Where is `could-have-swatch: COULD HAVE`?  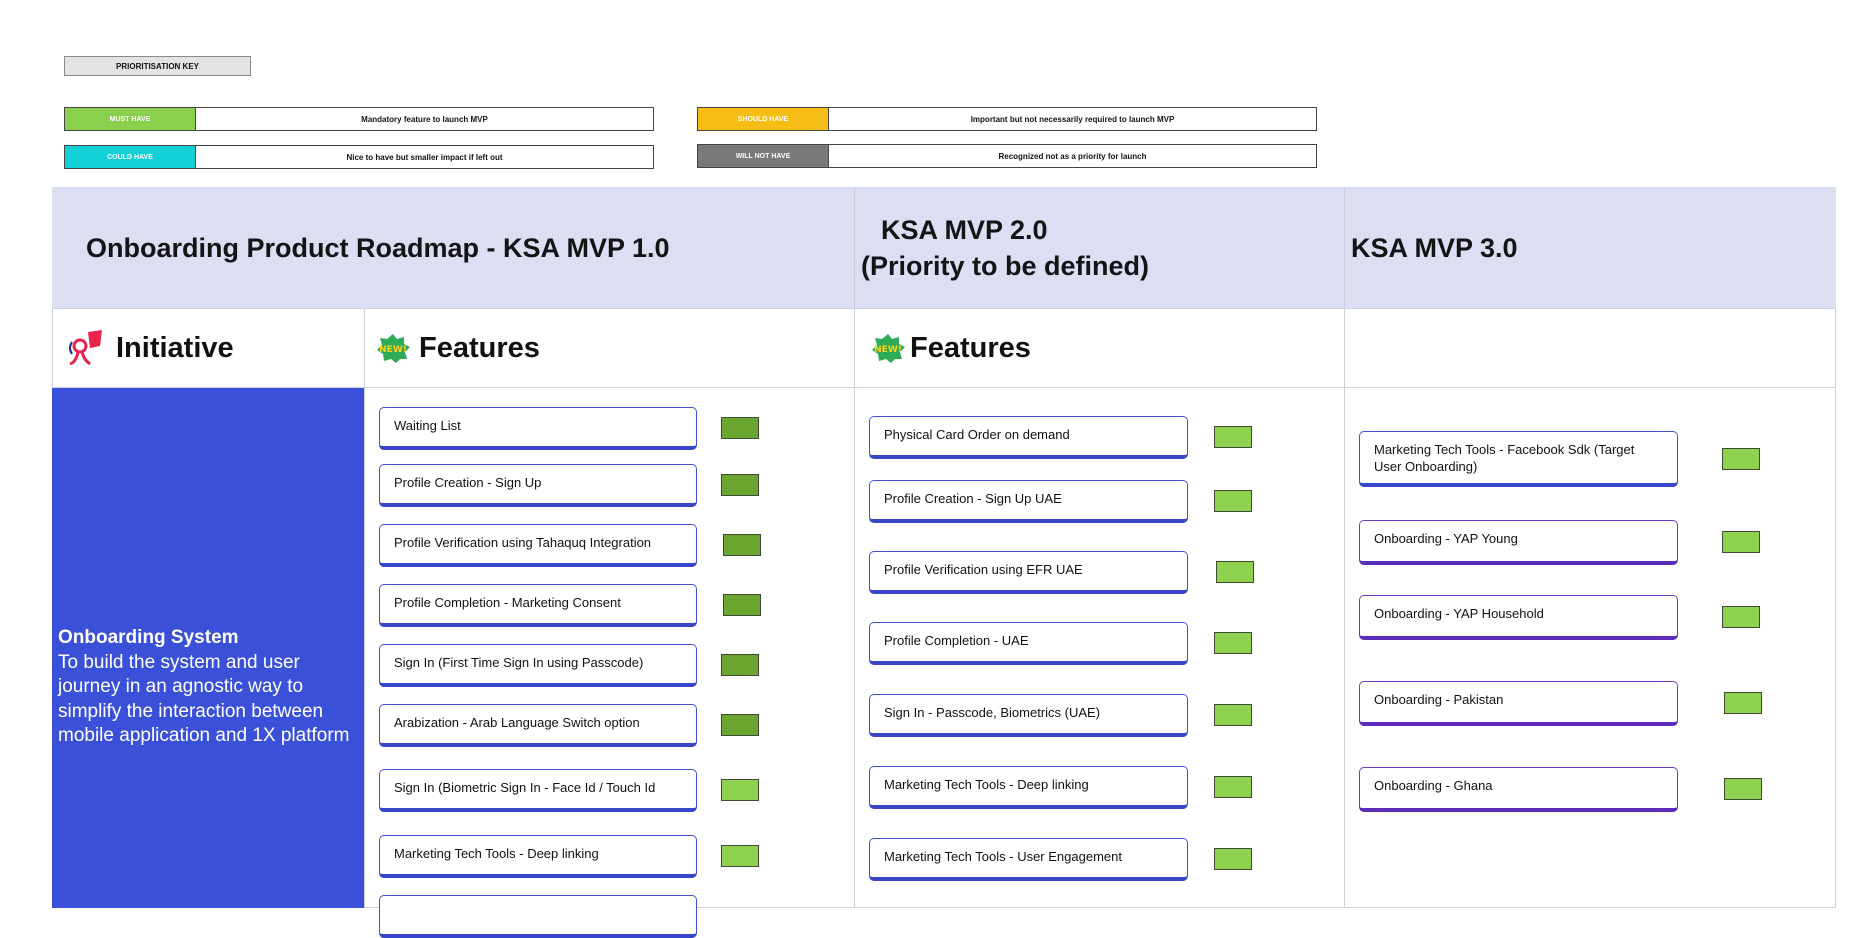
could-have-swatch: COULD HAVE is located at coordinates (130, 157).